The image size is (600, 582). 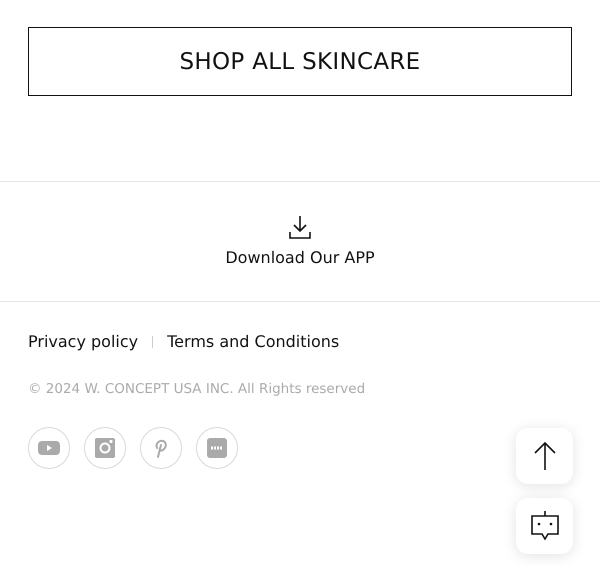 What do you see at coordinates (300, 61) in the screenshot?
I see `shop-all-button: SHOP ALL SKINCARE` at bounding box center [300, 61].